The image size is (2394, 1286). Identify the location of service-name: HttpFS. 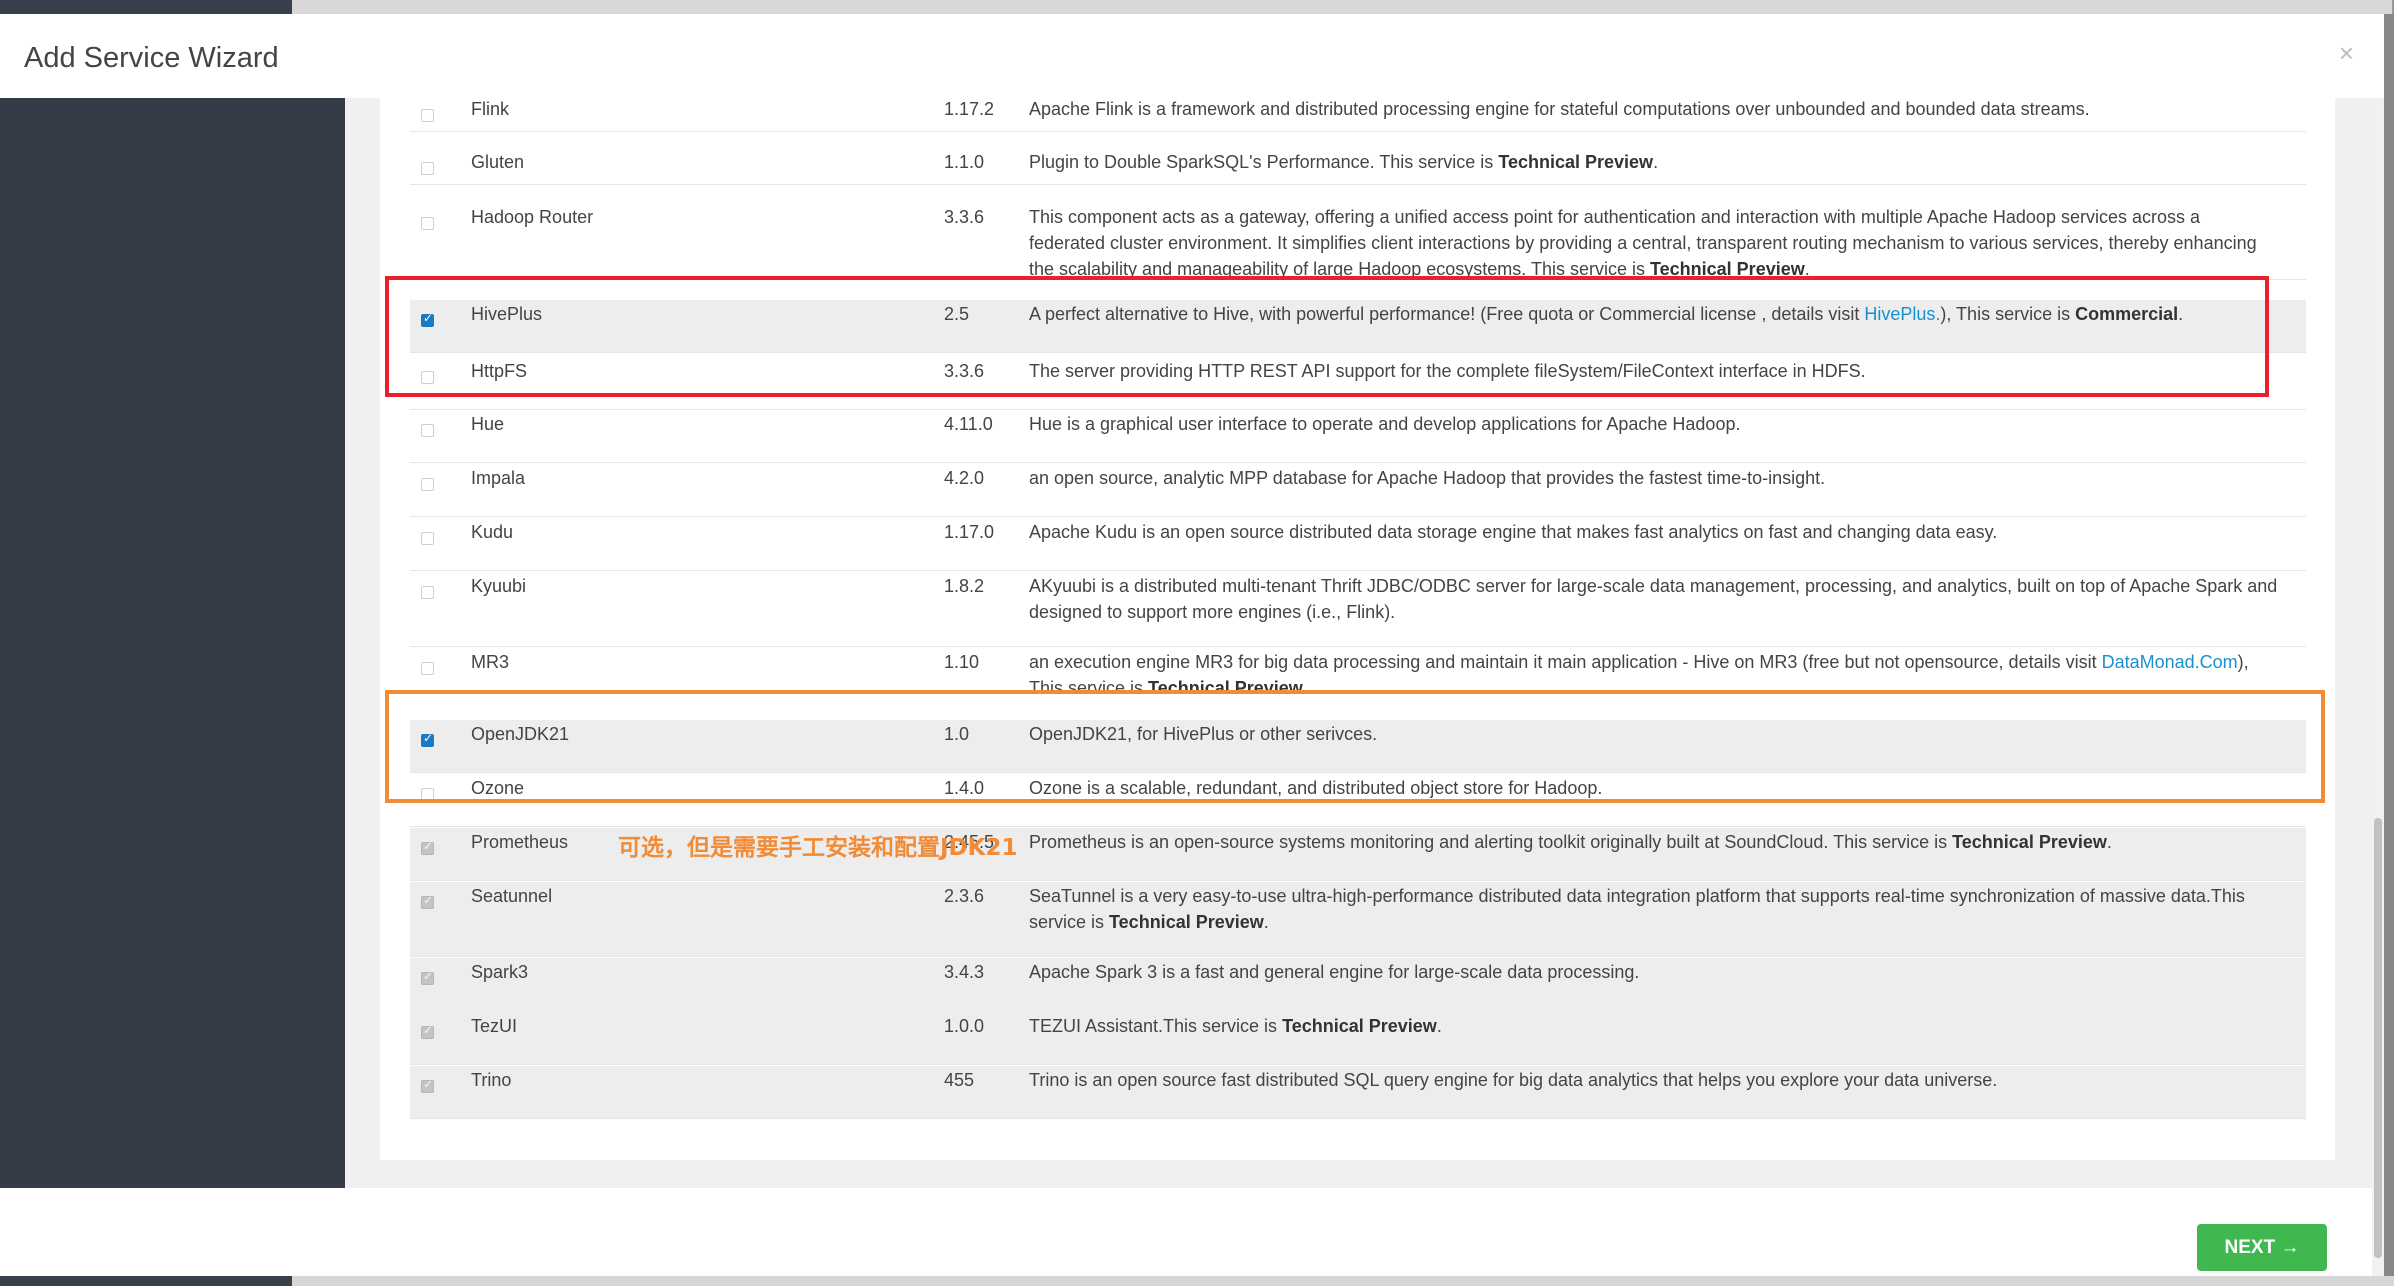
(499, 371).